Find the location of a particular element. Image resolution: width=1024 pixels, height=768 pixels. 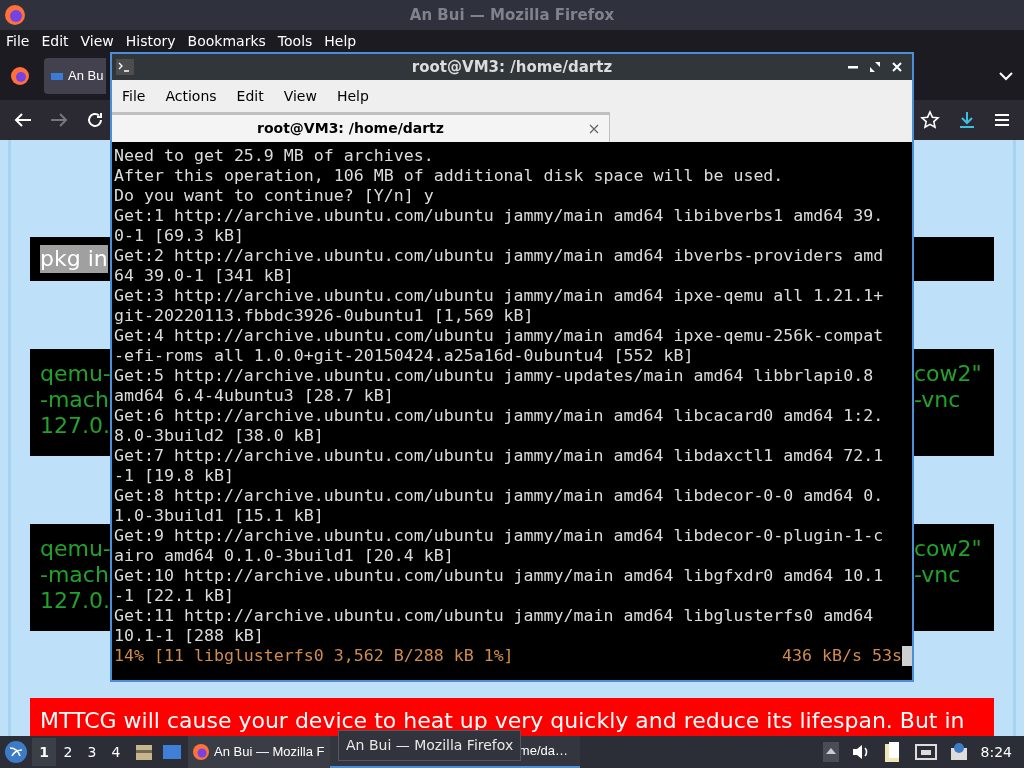

terminal-line: -efi-roms all 1.0.0+git-20150424.a25a16d-0ubuntu4 [552 kB] is located at coordinates (404, 356).